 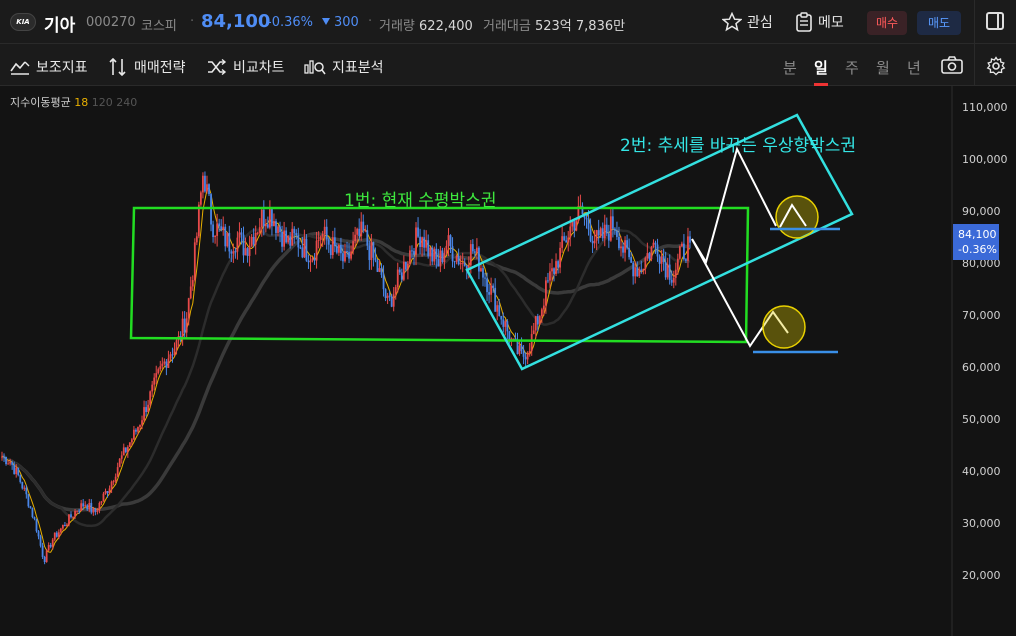 What do you see at coordinates (344, 67) in the screenshot?
I see `analysis-button: 지표분석` at bounding box center [344, 67].